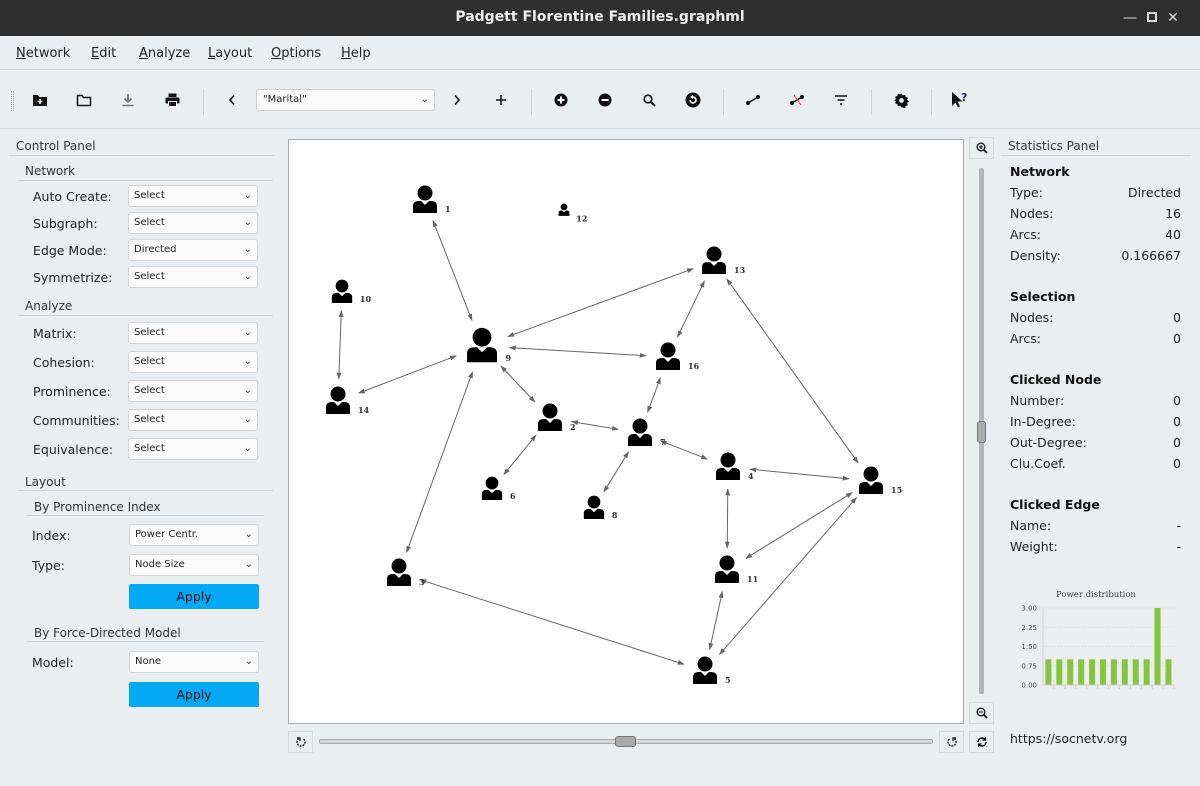  Describe the element at coordinates (1152, 18) in the screenshot. I see `maximize-icon` at that location.